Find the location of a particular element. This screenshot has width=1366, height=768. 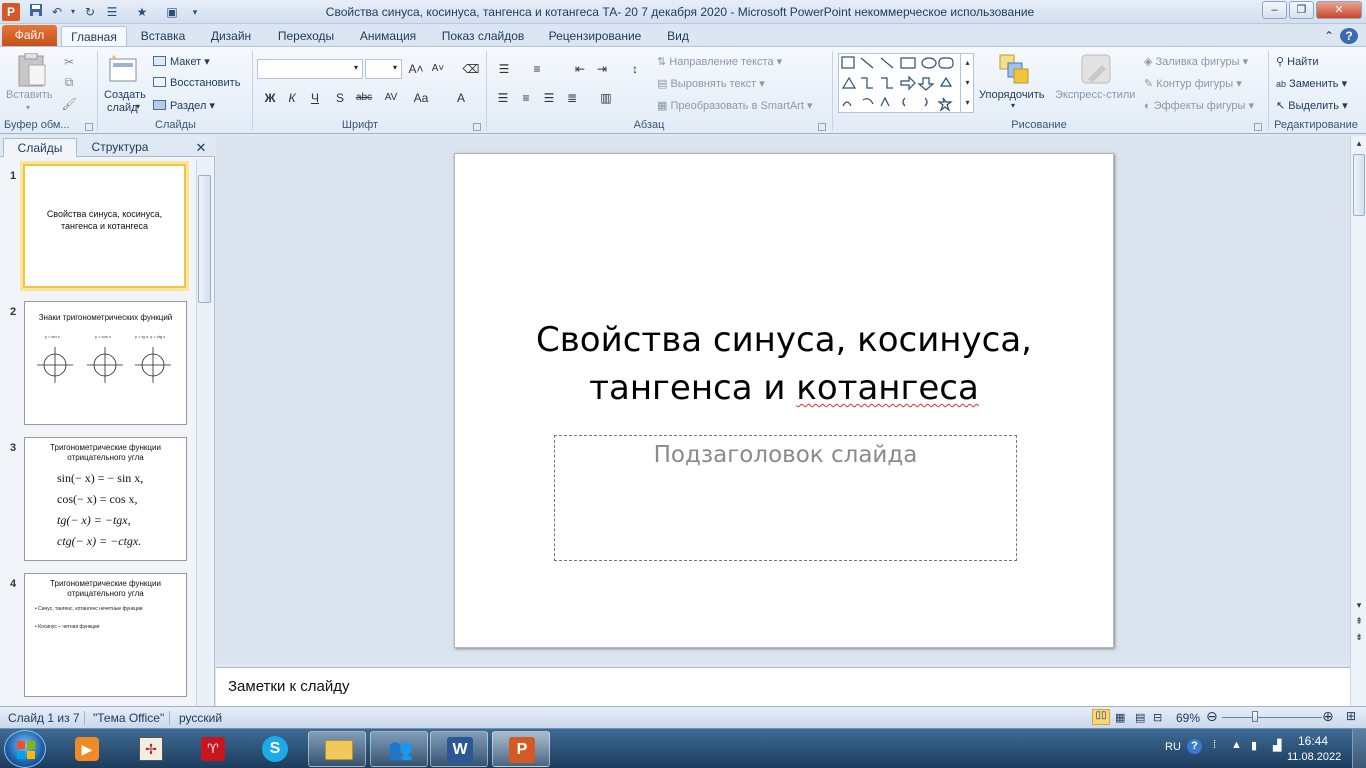

language: русский is located at coordinates (200, 718).